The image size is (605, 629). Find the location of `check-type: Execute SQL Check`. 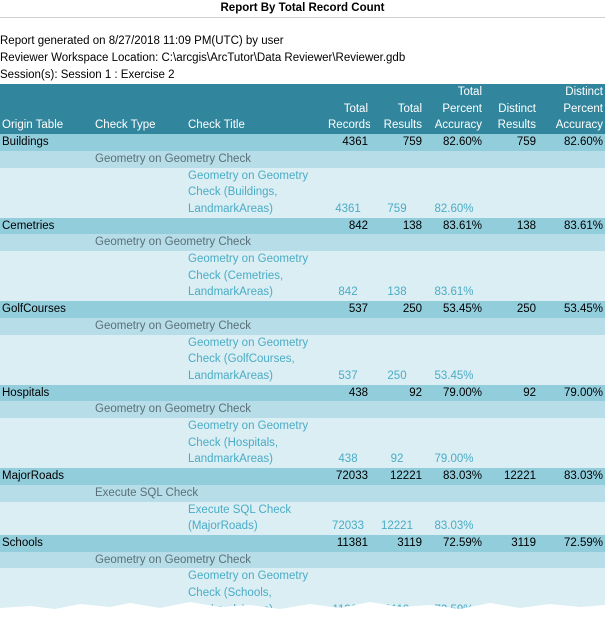

check-type: Execute SQL Check is located at coordinates (349, 493).